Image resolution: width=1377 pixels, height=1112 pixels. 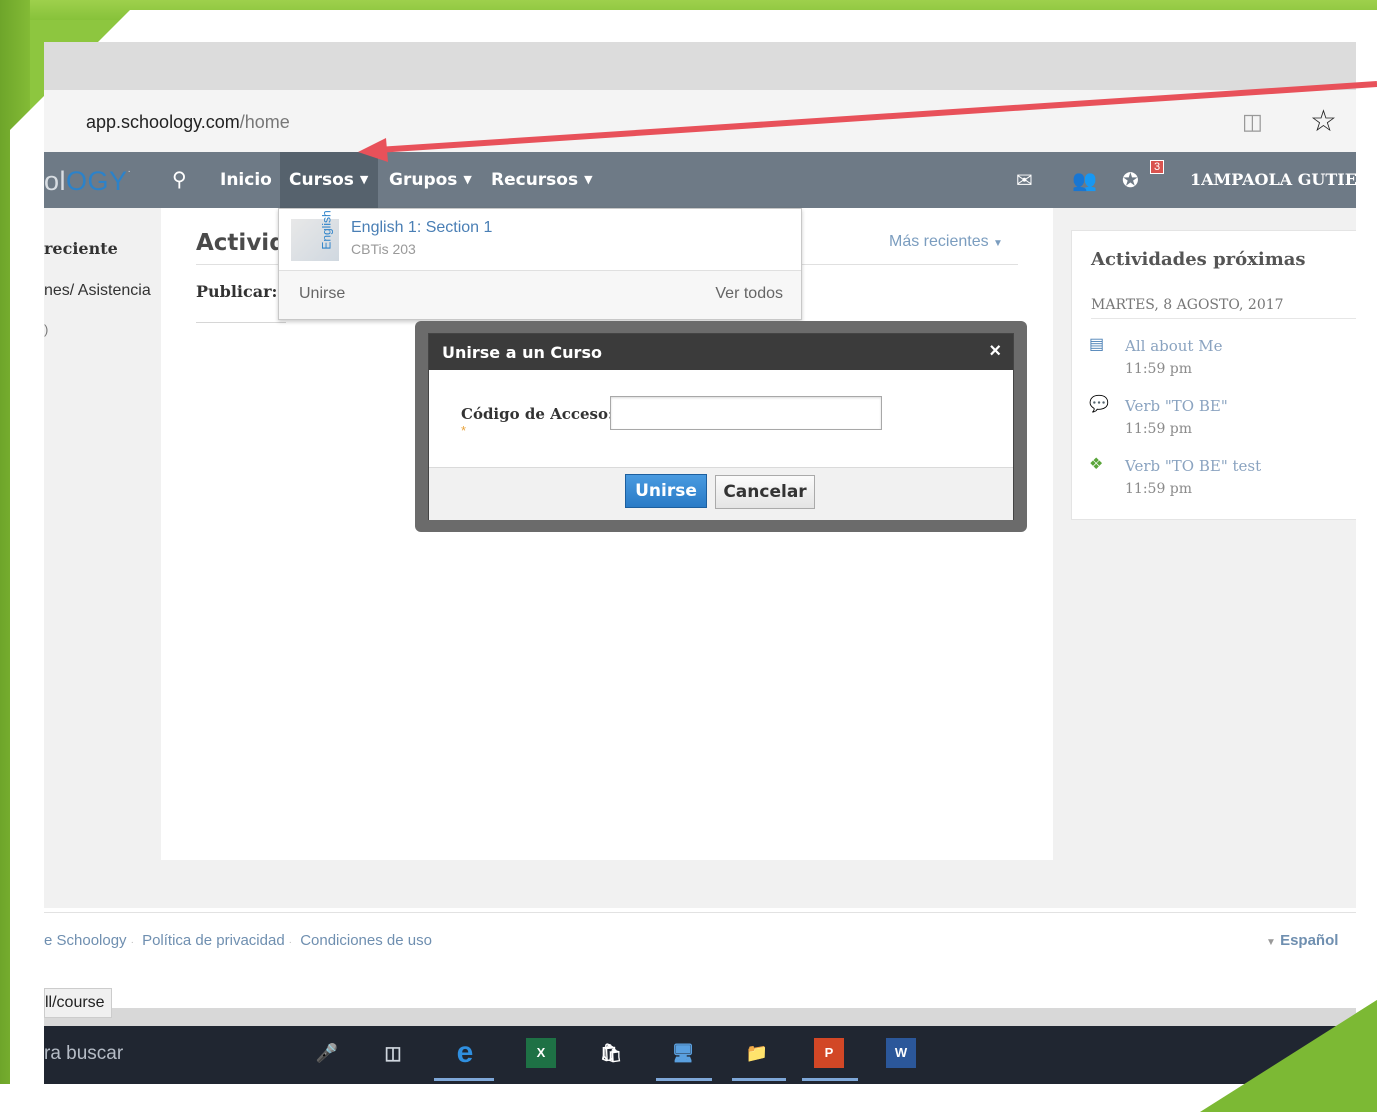 What do you see at coordinates (877, 117) in the screenshot?
I see `arrow-line` at bounding box center [877, 117].